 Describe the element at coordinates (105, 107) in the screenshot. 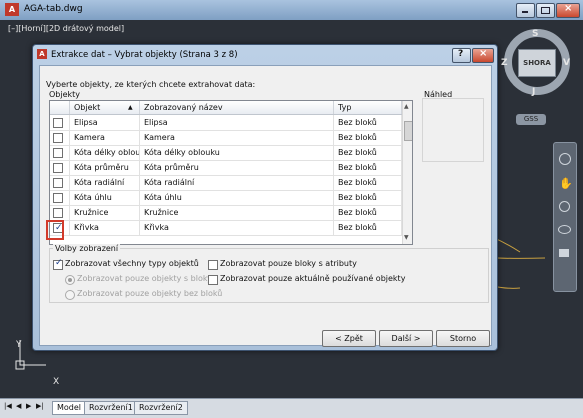

I see `col-object: Objekt ▲` at that location.